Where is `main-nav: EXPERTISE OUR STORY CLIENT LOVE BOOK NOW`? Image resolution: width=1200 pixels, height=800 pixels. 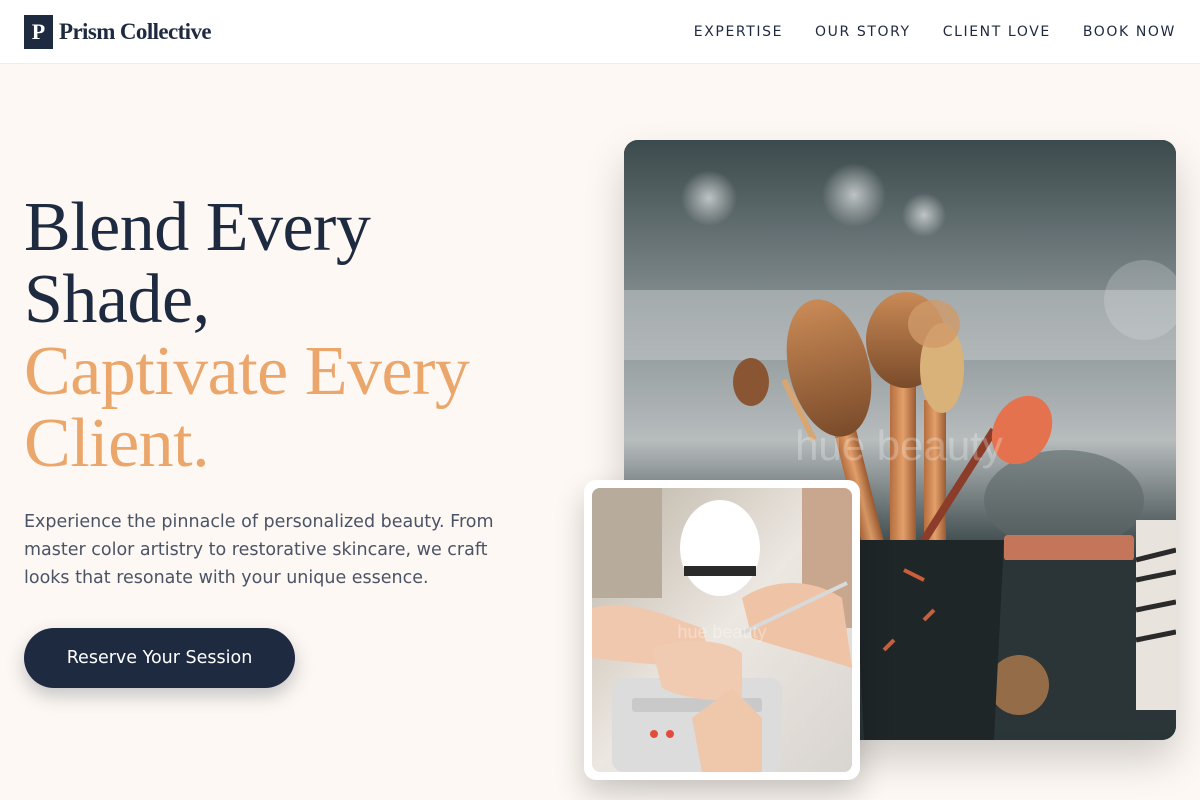
main-nav: EXPERTISE OUR STORY CLIENT LOVE BOOK NOW is located at coordinates (935, 32).